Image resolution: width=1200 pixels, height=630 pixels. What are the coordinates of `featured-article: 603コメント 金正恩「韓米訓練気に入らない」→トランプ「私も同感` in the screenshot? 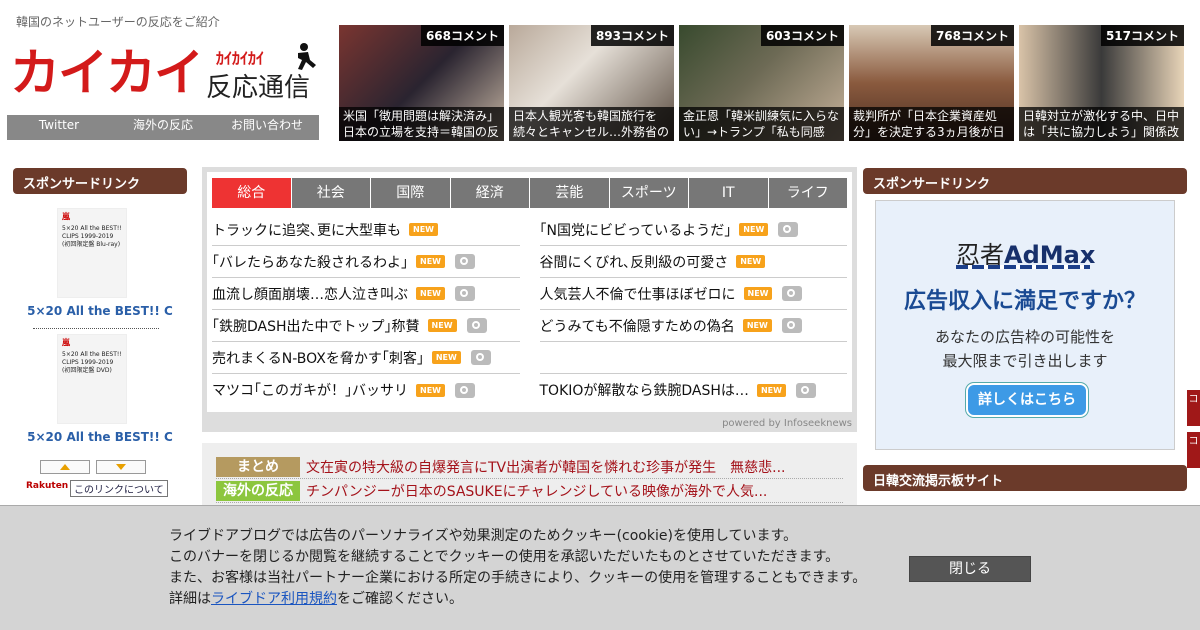 It's located at (761, 83).